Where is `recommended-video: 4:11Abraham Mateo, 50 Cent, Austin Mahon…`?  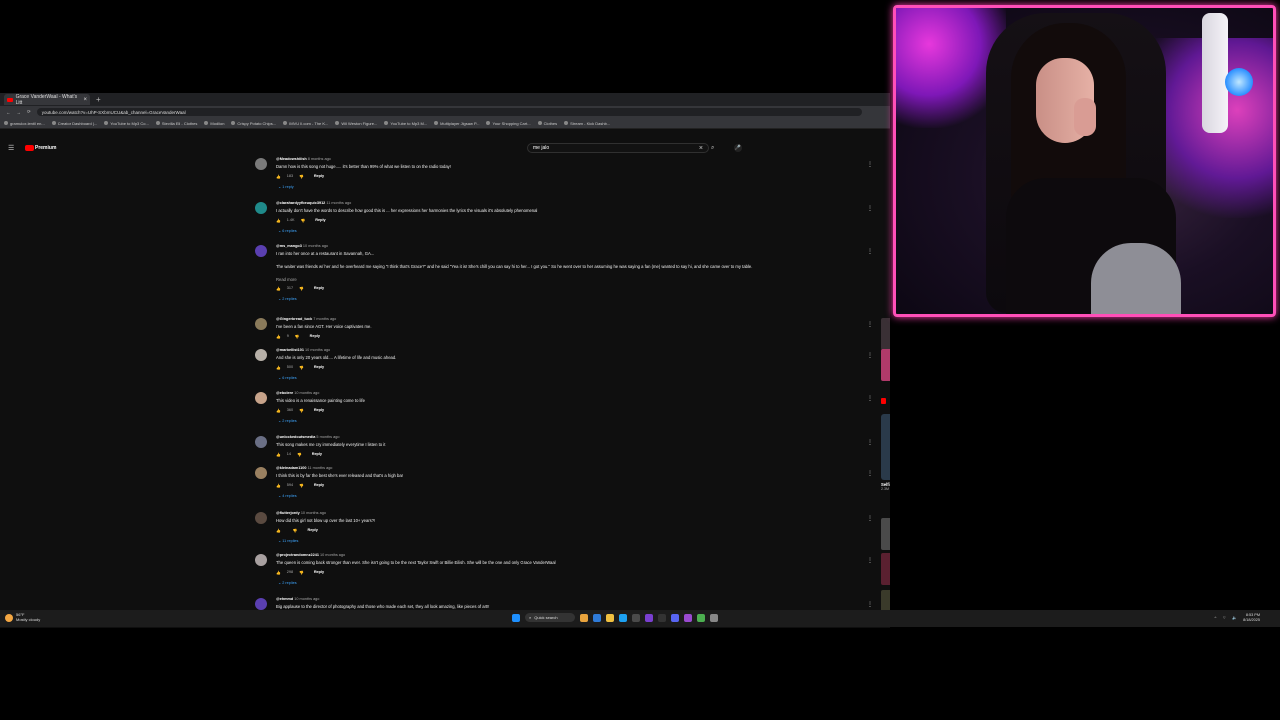 recommended-video: 4:11Abraham Mateo, 50 Cent, Austin Mahon… is located at coordinates (885, 366).